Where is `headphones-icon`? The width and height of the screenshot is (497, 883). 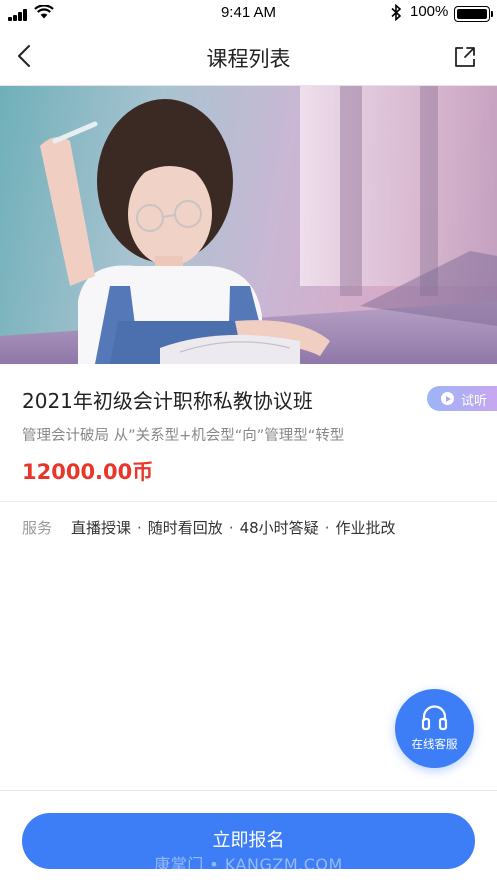
headphones-icon is located at coordinates (434, 718).